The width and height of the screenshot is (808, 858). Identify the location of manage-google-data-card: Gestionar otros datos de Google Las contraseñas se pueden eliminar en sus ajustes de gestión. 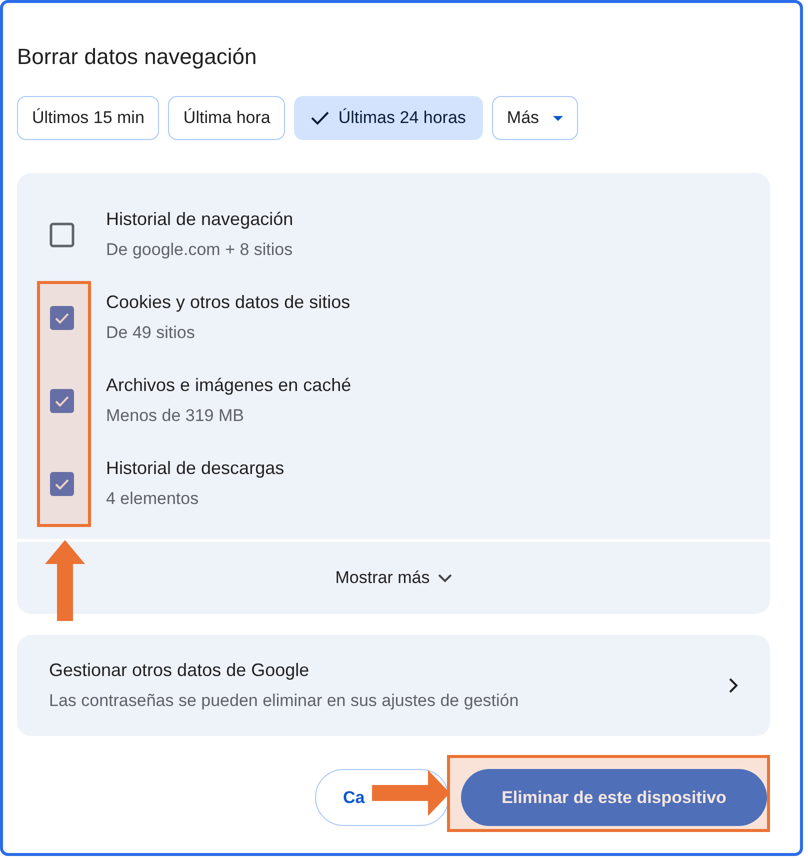
(393, 685).